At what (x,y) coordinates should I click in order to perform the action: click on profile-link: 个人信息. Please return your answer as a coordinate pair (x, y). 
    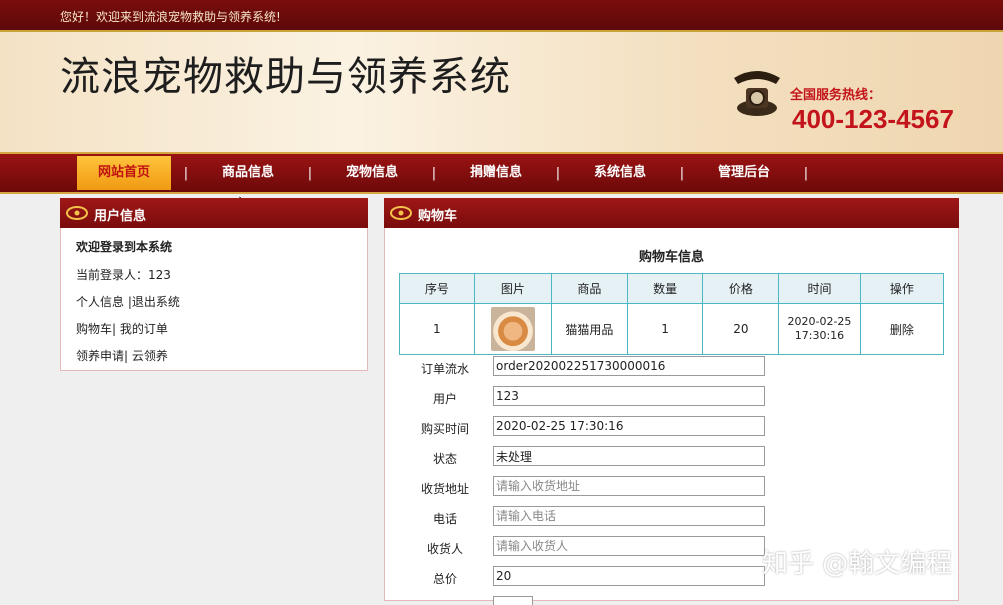
    Looking at the image, I should click on (100, 302).